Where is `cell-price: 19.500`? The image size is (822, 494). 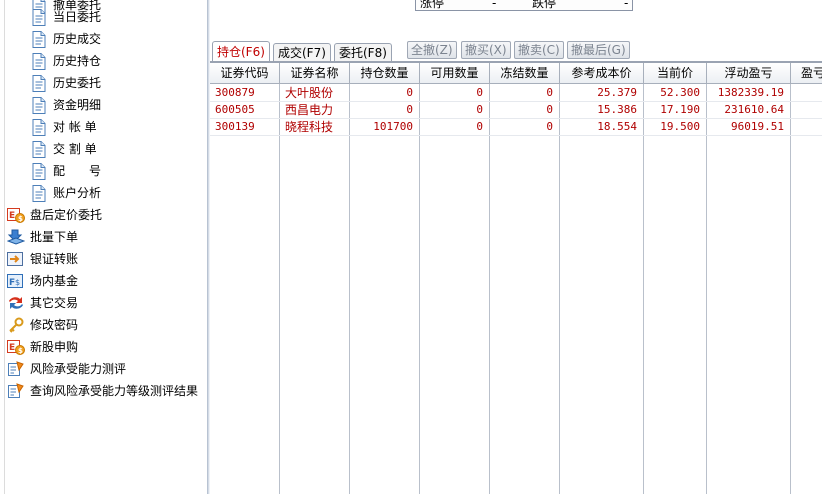
cell-price: 19.500 is located at coordinates (680, 126).